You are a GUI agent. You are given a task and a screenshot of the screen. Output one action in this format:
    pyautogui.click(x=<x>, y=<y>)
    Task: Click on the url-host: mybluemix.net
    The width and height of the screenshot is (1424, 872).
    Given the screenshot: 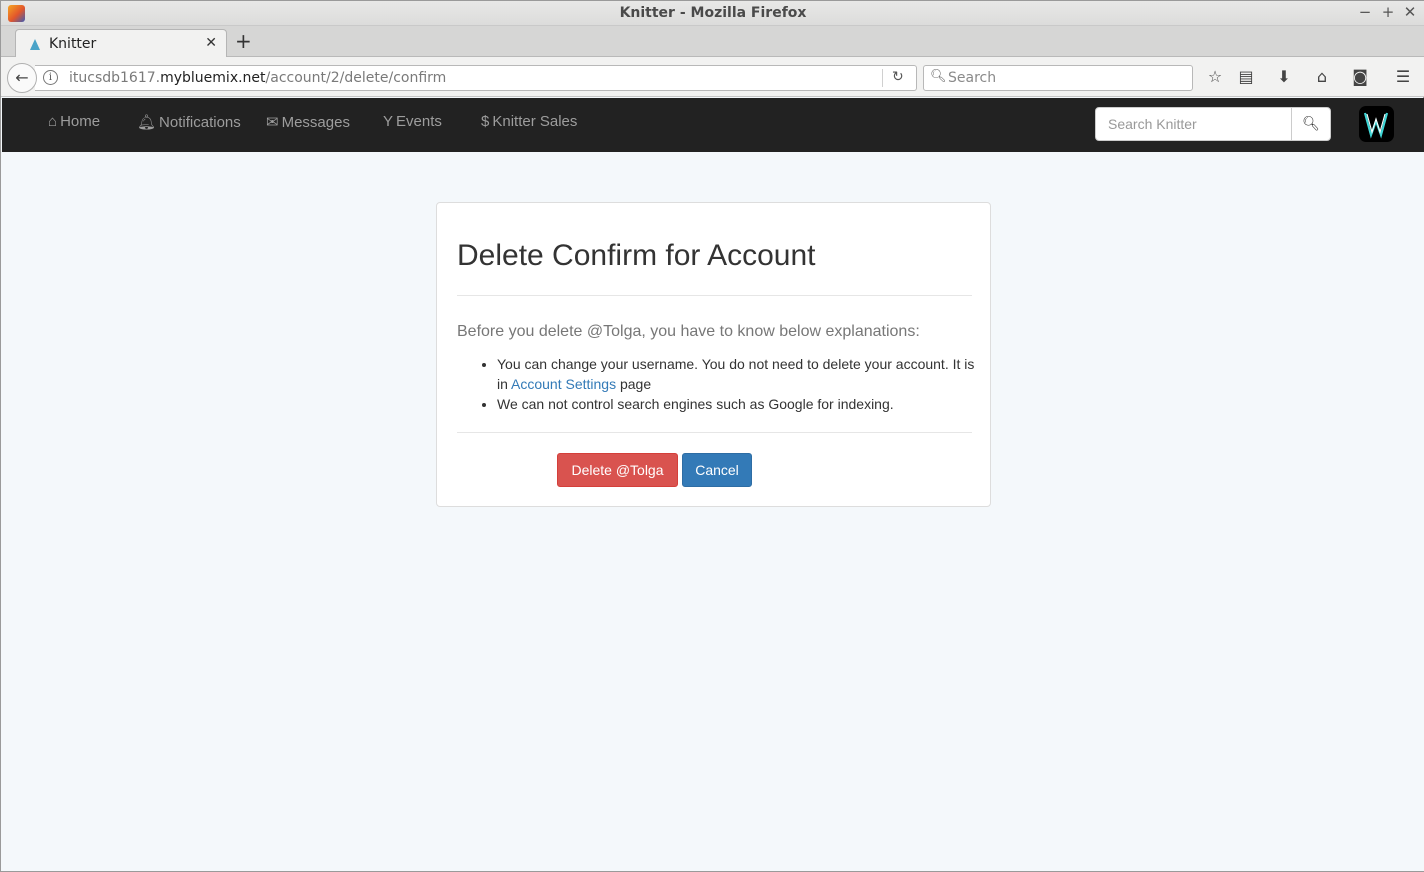 What is the action you would take?
    pyautogui.click(x=213, y=78)
    